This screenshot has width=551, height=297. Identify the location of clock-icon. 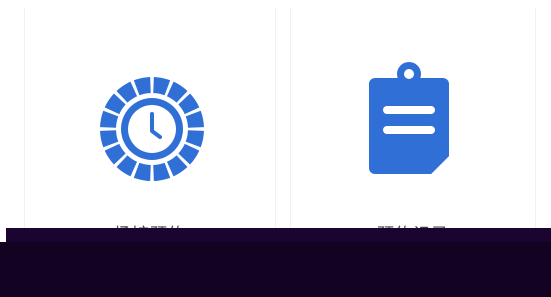
(152, 129).